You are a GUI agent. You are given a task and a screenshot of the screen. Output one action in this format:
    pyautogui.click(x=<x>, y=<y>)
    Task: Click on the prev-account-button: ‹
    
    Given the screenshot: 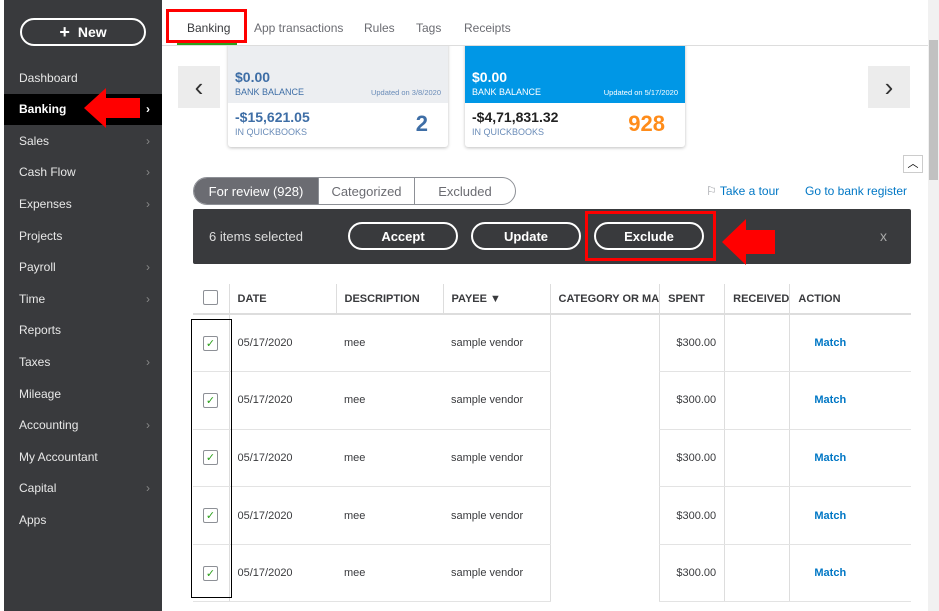 What is the action you would take?
    pyautogui.click(x=199, y=87)
    